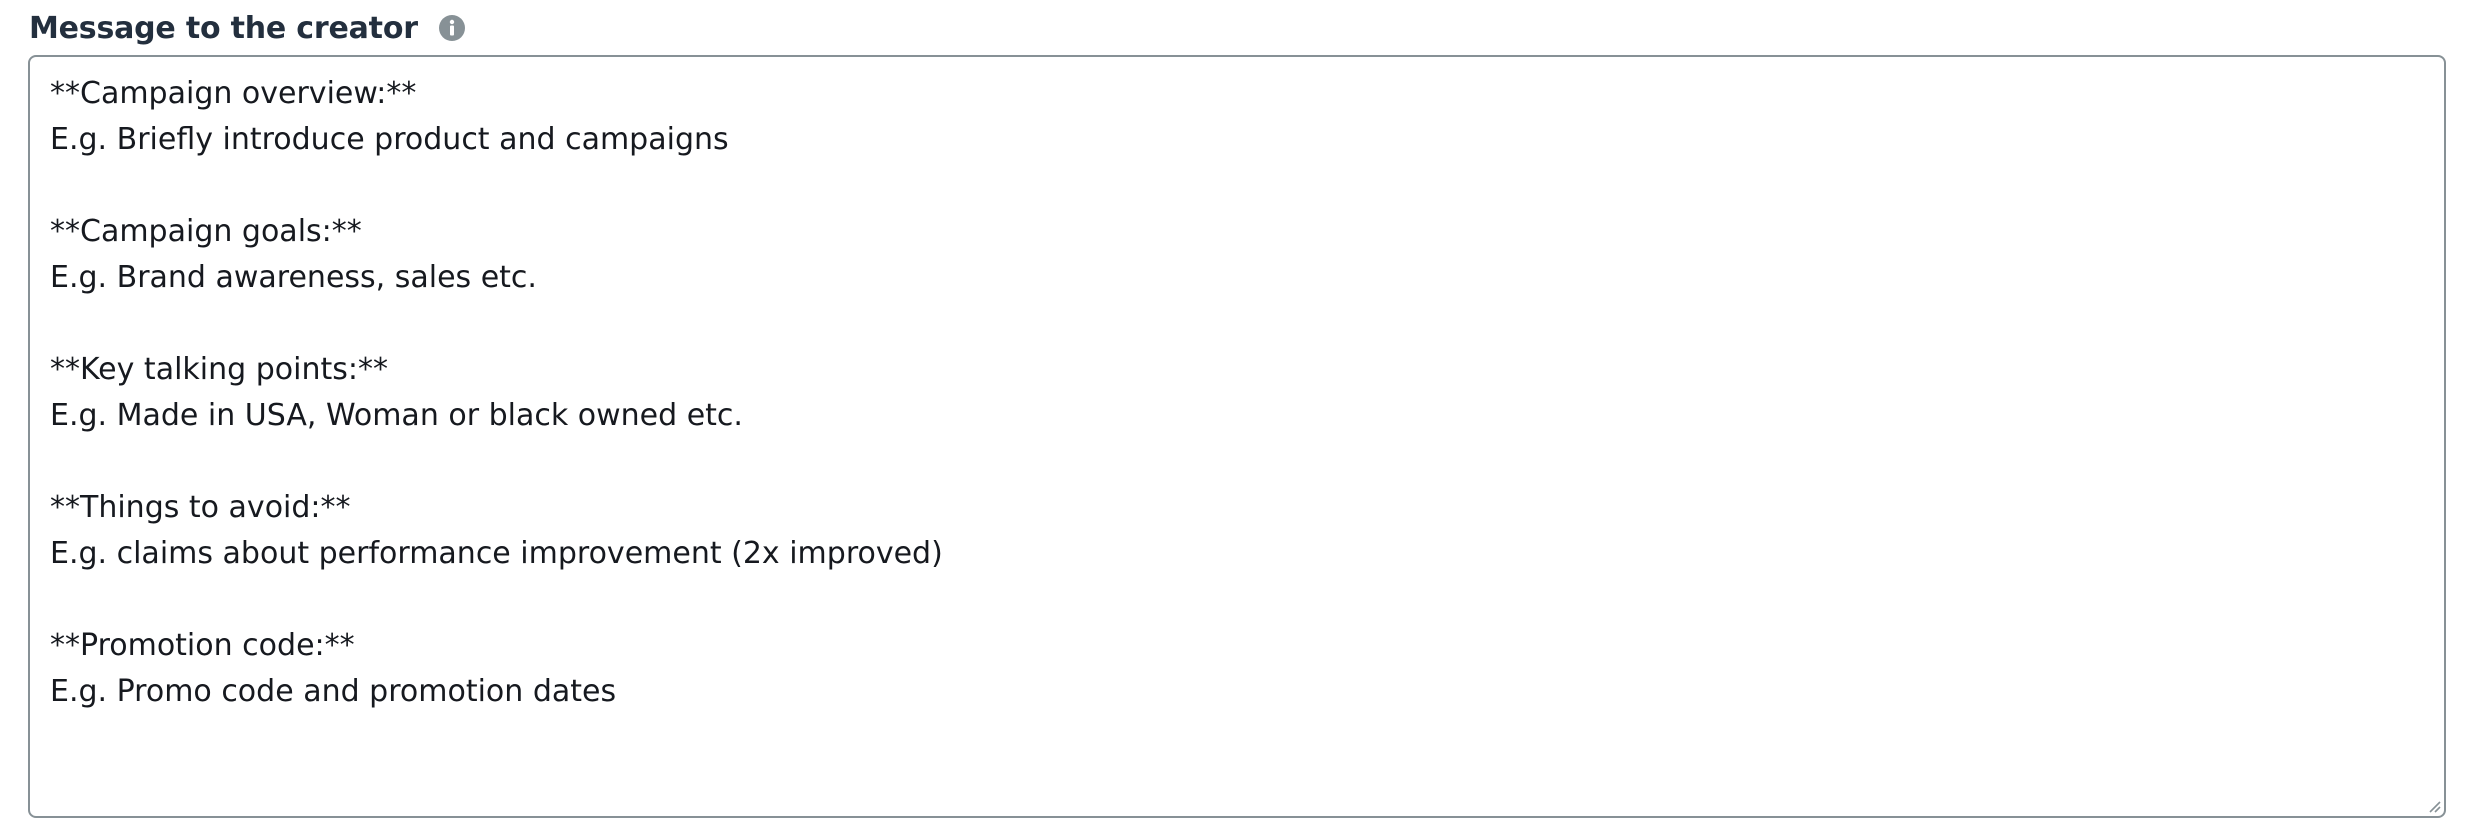 The image size is (2474, 830). I want to click on info-icon, so click(452, 28).